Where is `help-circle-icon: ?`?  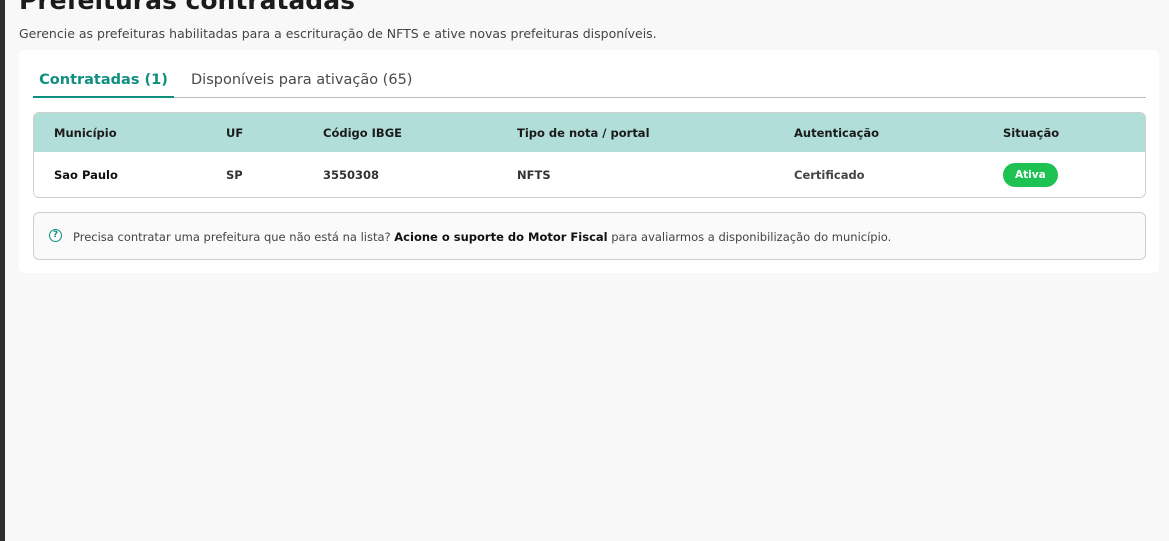 help-circle-icon: ? is located at coordinates (55, 235).